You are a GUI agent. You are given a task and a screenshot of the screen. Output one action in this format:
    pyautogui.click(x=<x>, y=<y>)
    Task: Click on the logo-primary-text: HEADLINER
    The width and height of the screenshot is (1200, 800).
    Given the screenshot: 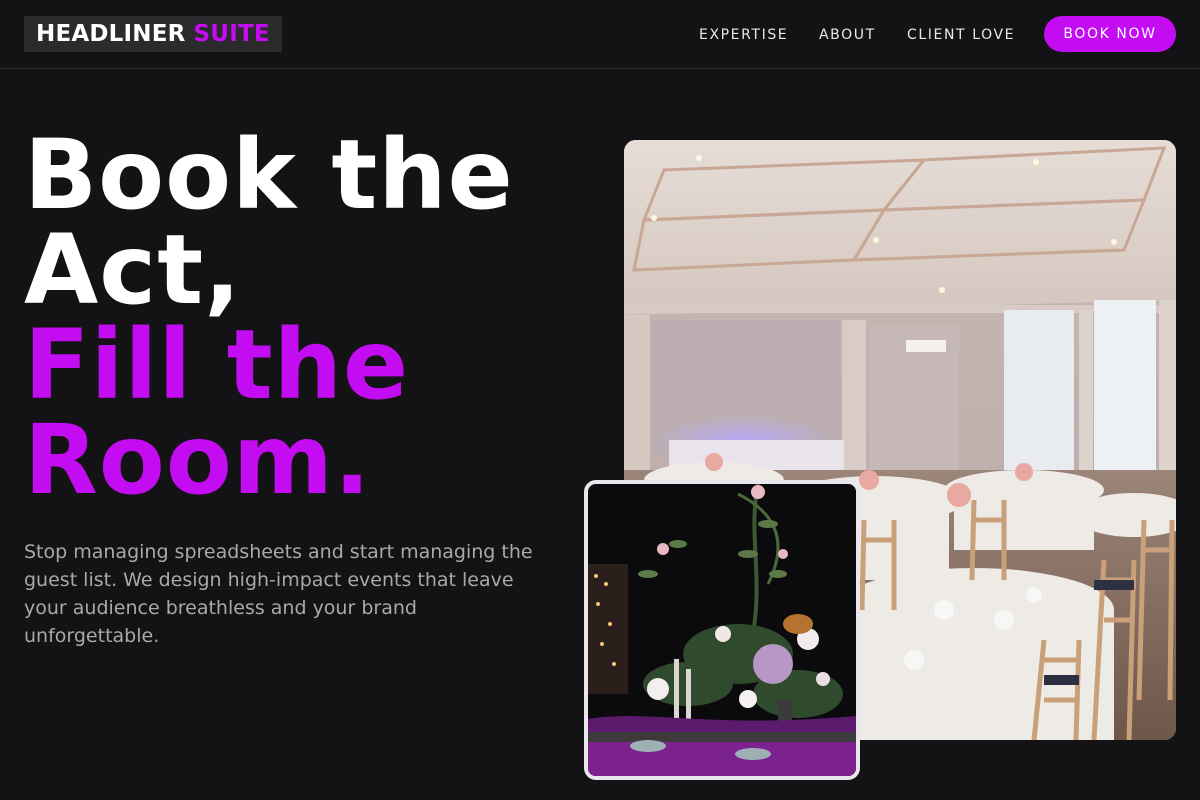 What is the action you would take?
    pyautogui.click(x=111, y=34)
    